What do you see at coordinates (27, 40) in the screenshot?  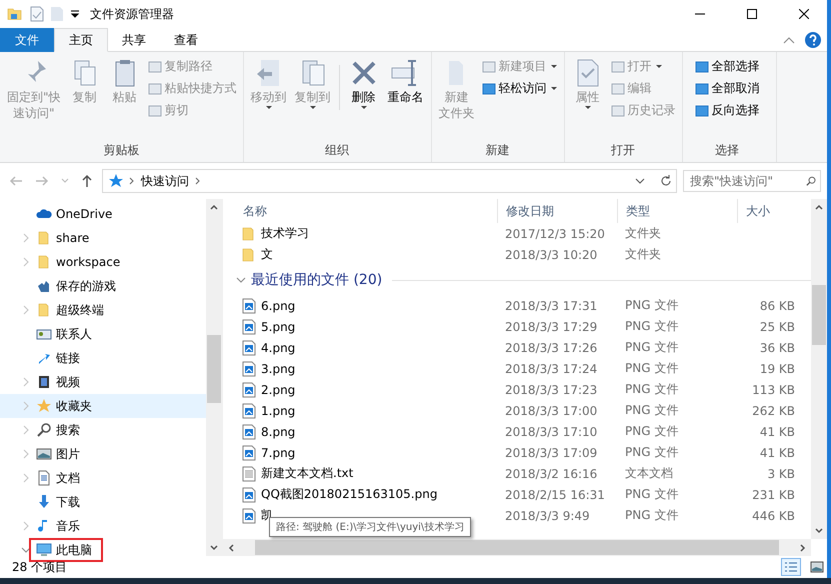 I see `file-menu-tab: 文件` at bounding box center [27, 40].